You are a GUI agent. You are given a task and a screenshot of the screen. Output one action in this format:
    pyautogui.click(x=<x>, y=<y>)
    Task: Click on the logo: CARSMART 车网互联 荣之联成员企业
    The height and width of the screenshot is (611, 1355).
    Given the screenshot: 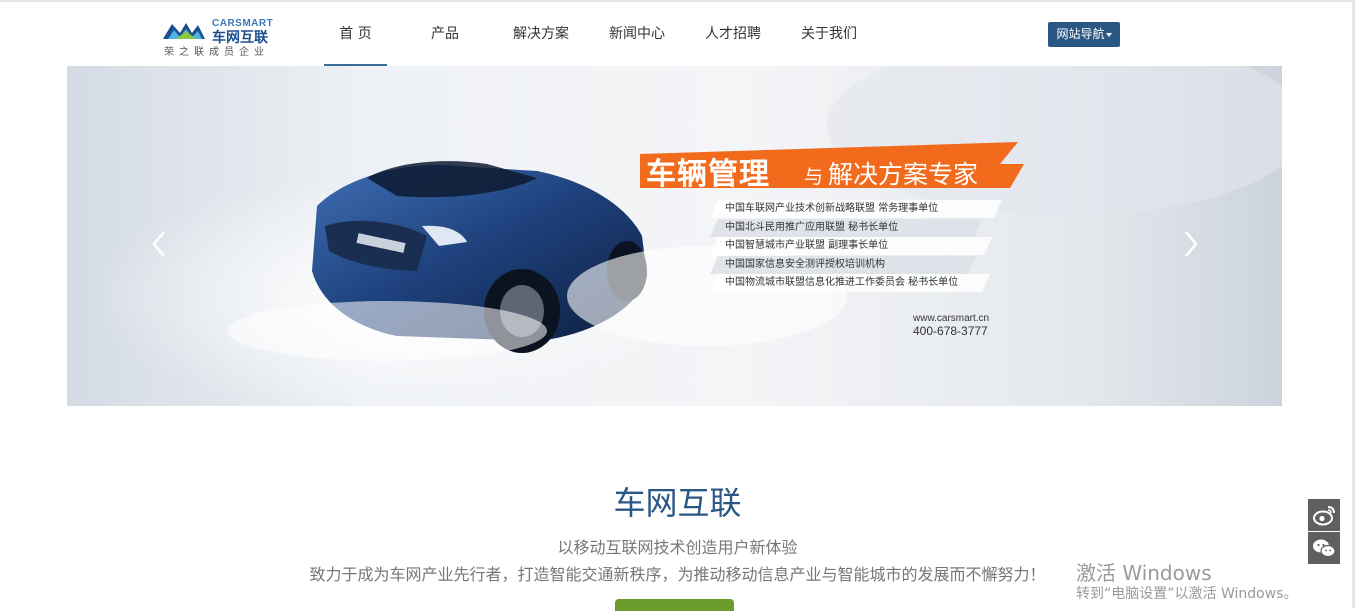 What is the action you would take?
    pyautogui.click(x=220, y=37)
    